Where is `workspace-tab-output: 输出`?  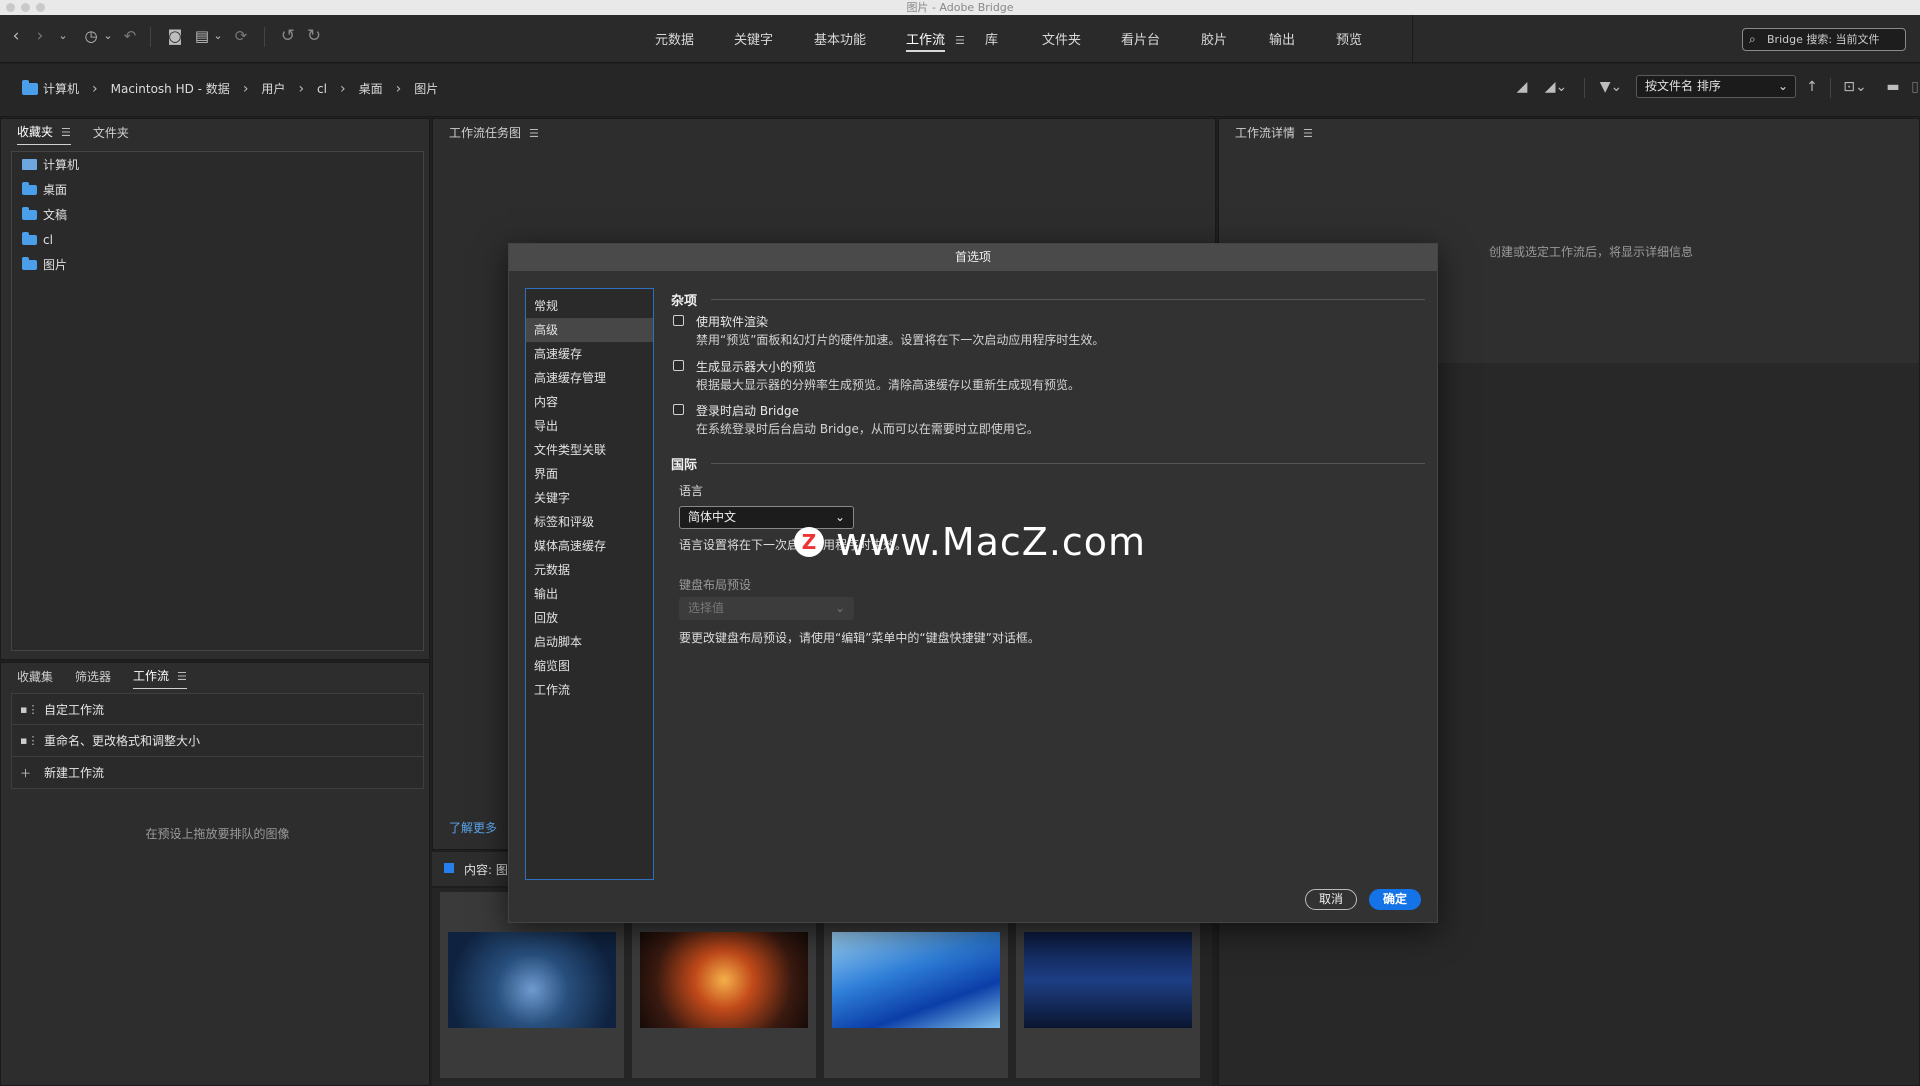 workspace-tab-output: 输出 is located at coordinates (1282, 38).